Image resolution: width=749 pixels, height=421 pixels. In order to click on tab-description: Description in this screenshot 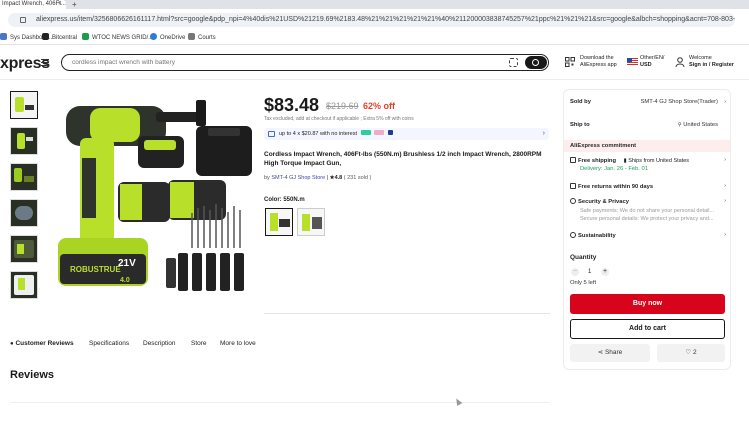, I will do `click(159, 343)`.